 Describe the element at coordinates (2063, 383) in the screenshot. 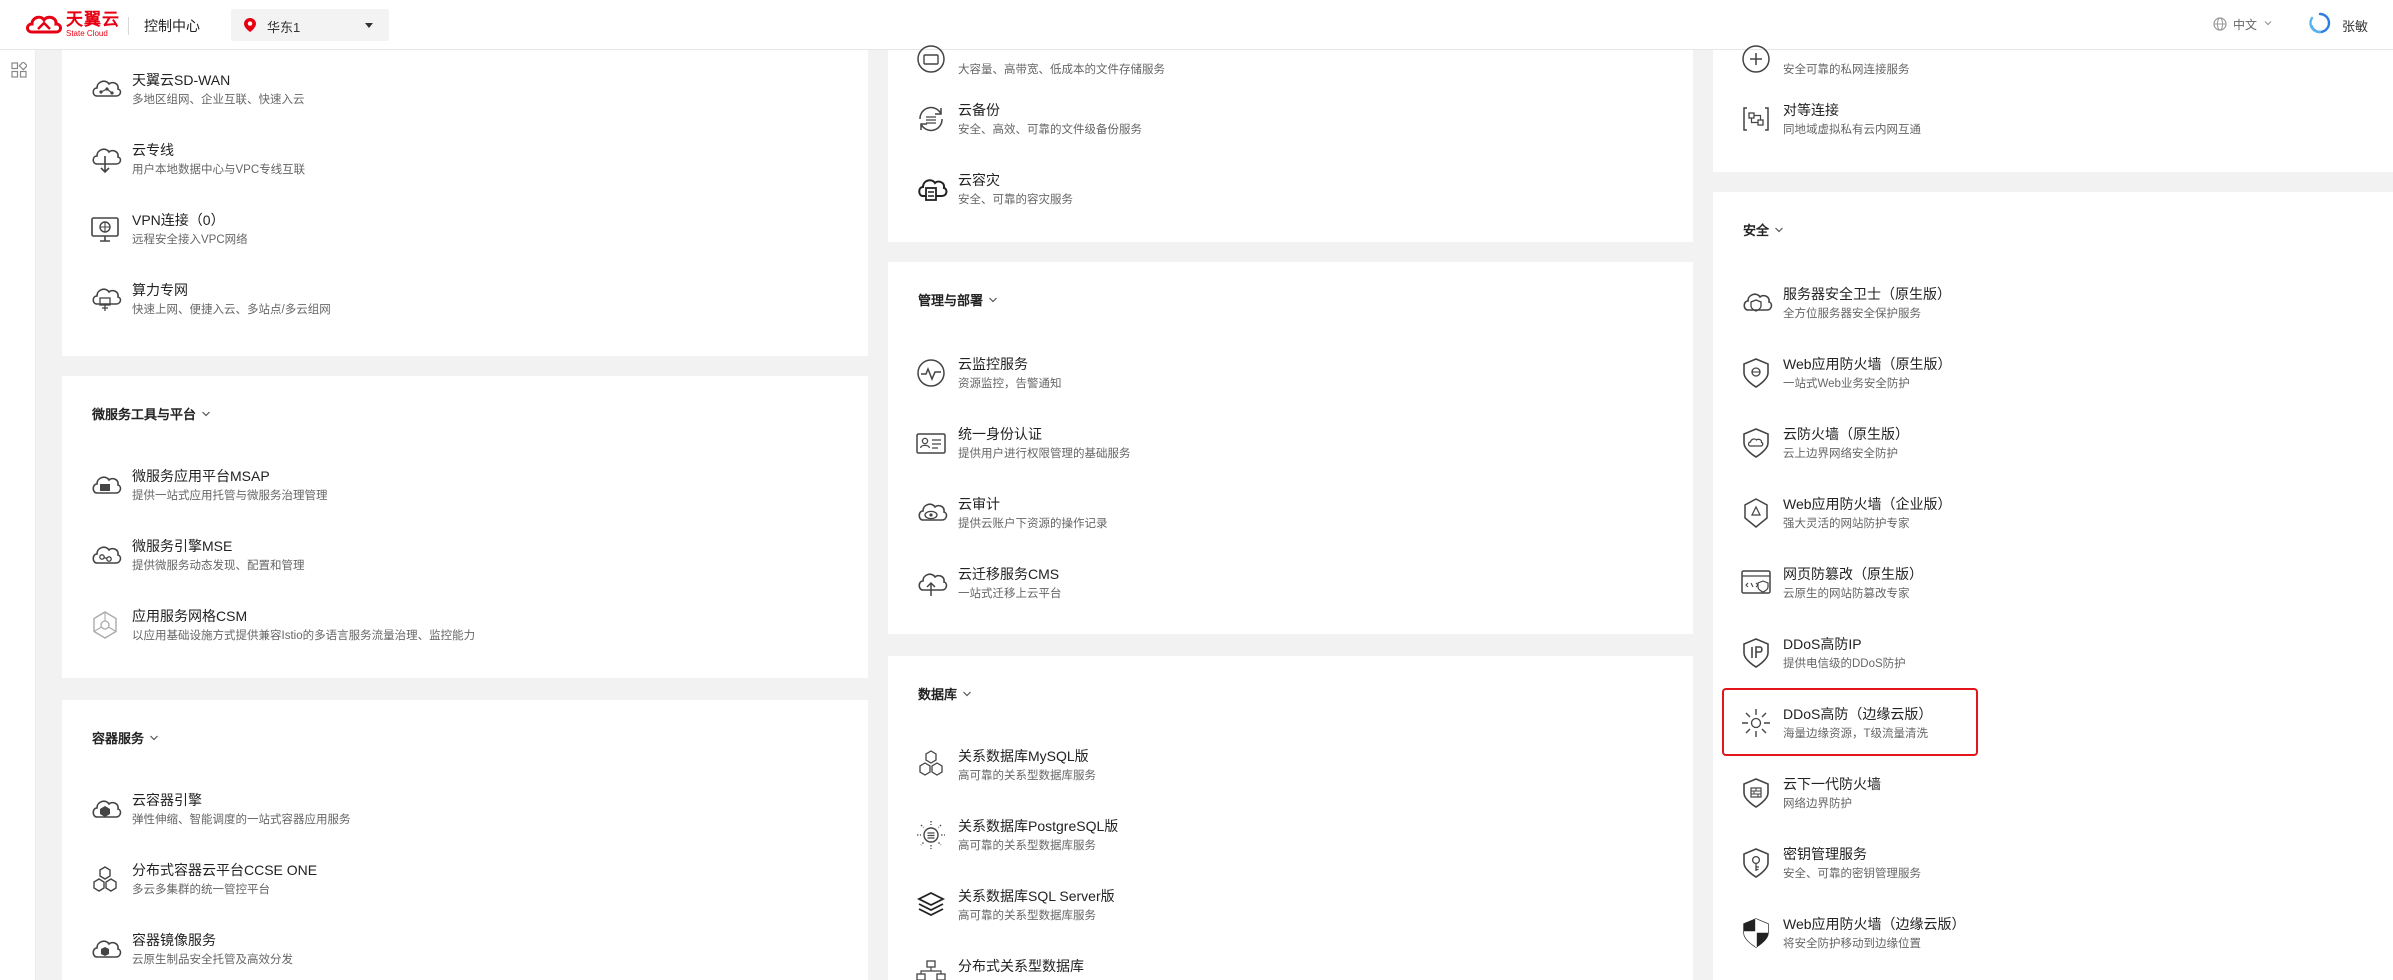

I see `service-item-waf-native: Web应用防火墙（原生版） 一站式Web业务安全防护` at that location.